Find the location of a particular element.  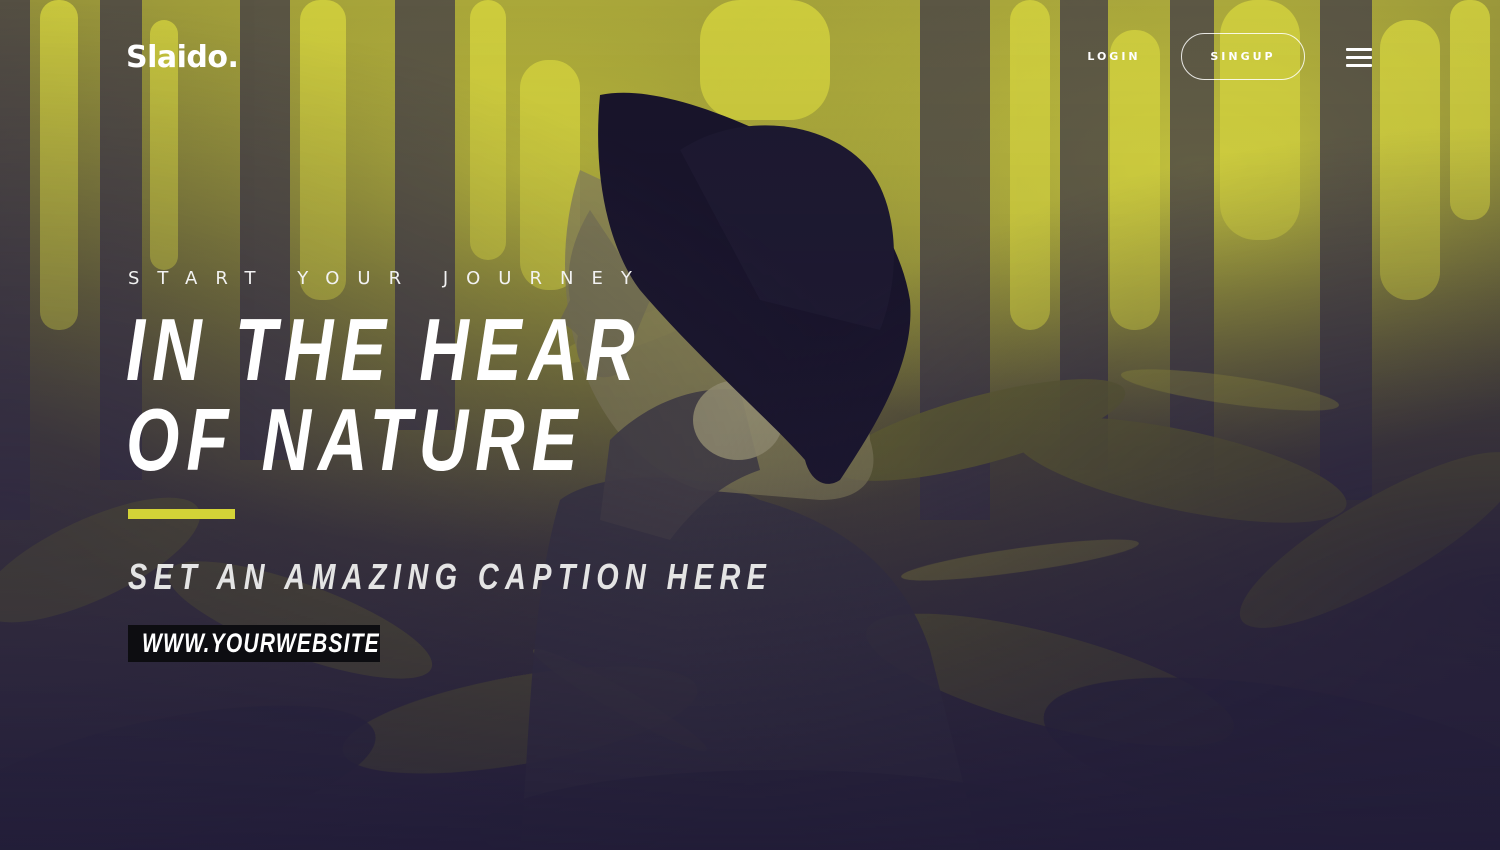

menu-bar-top is located at coordinates (1359, 49).